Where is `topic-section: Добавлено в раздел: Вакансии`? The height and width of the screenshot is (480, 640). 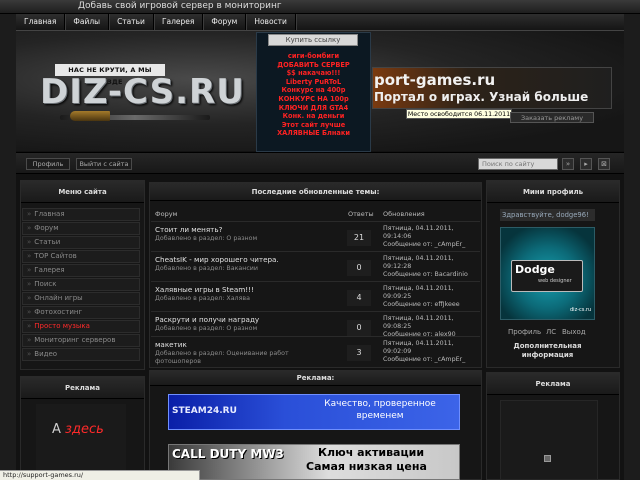
topic-section: Добавлено в раздел: Вакансии is located at coordinates (245, 269).